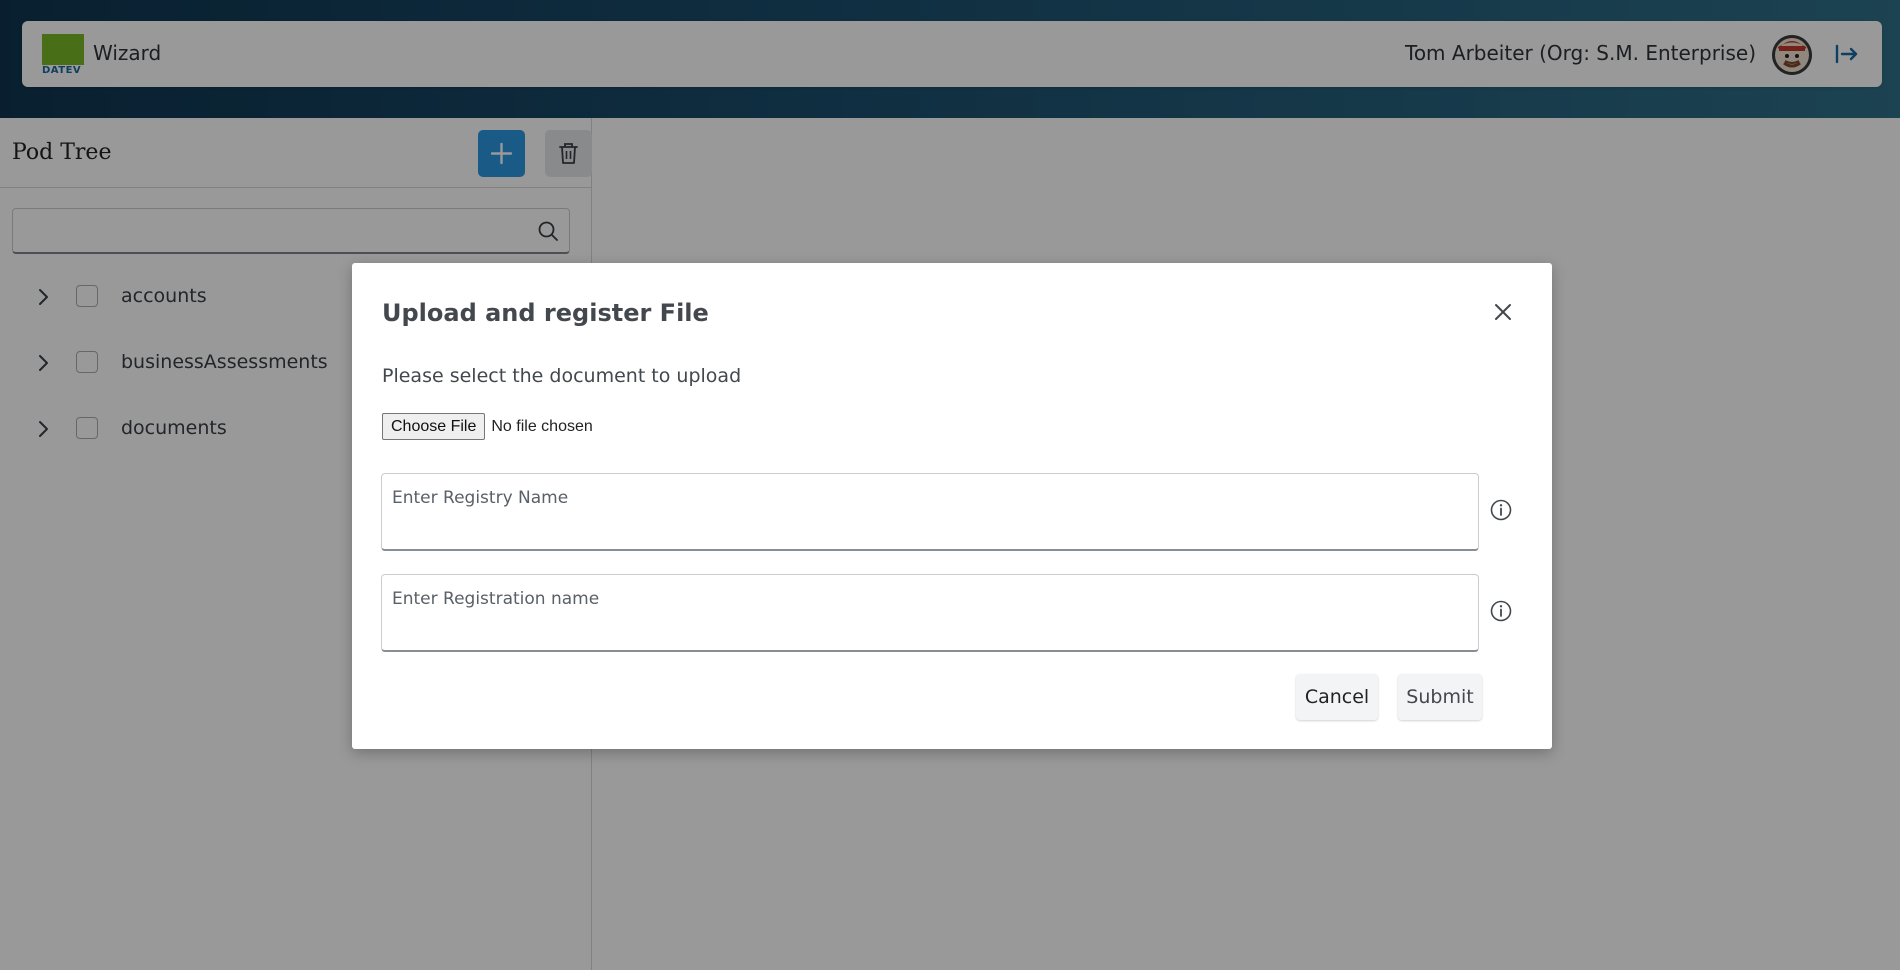  What do you see at coordinates (562, 376) in the screenshot?
I see `dialog-description: Please select the document to upload` at bounding box center [562, 376].